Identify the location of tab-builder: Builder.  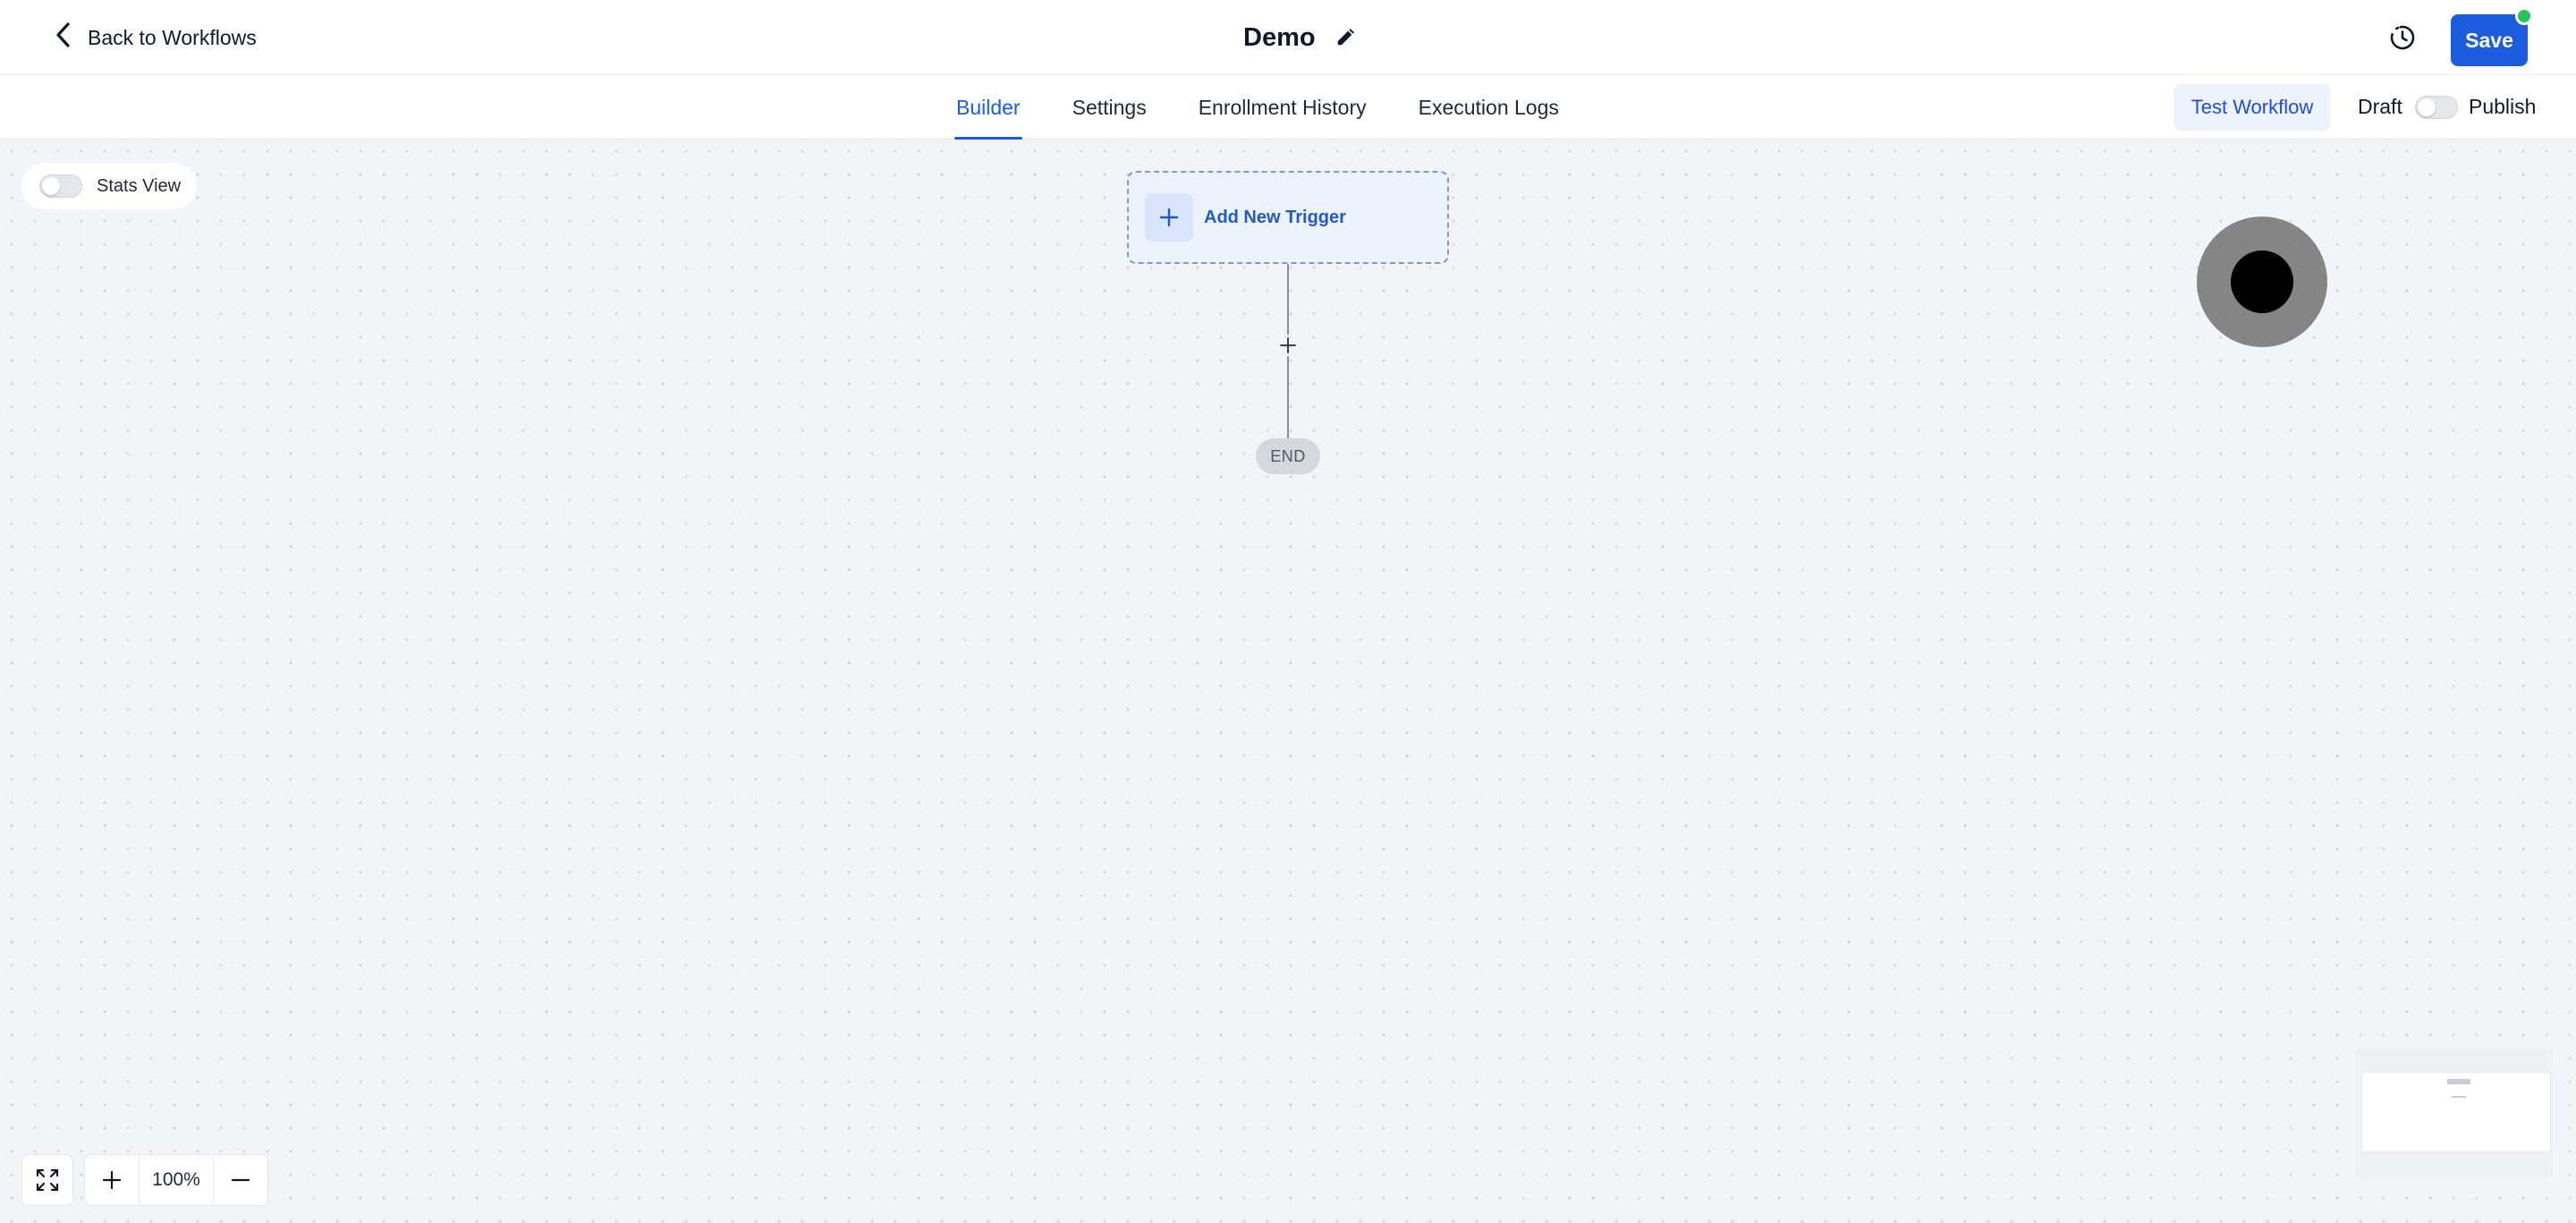
(988, 107).